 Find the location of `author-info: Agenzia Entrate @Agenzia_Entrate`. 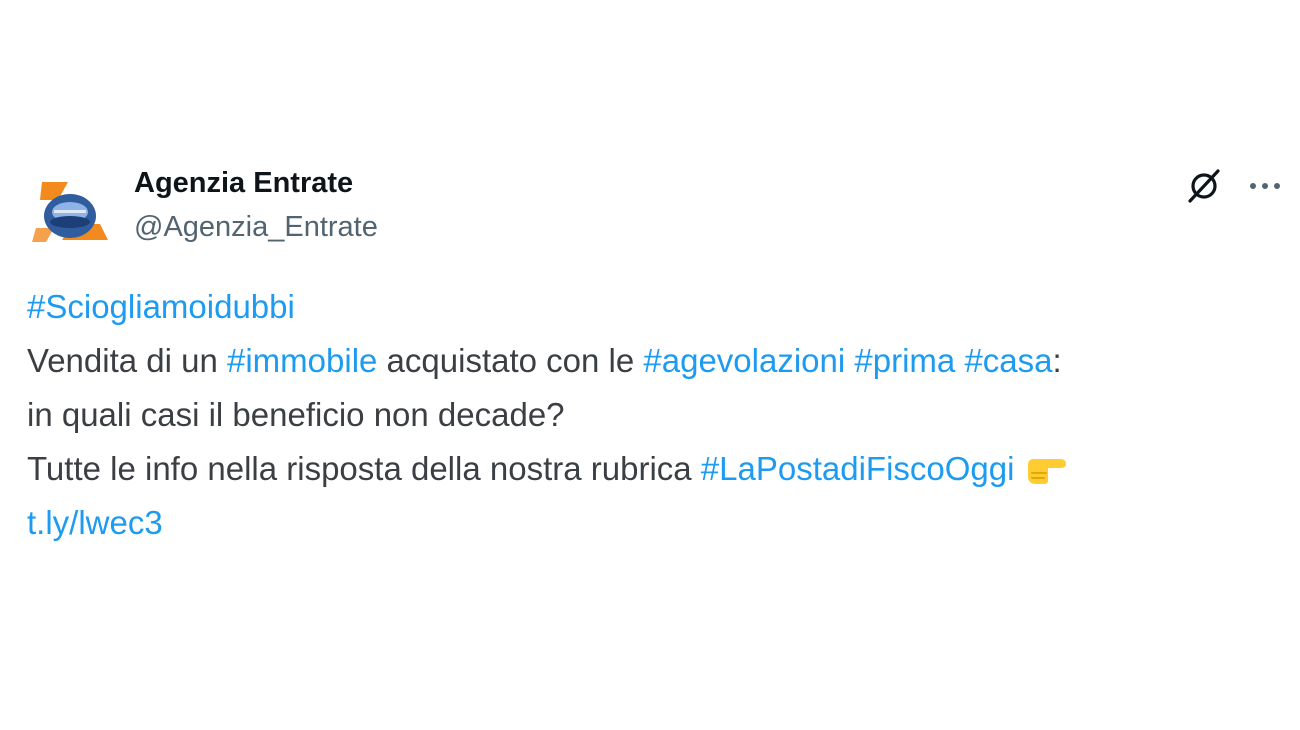

author-info: Agenzia Entrate @Agenzia_Entrate is located at coordinates (256, 205).